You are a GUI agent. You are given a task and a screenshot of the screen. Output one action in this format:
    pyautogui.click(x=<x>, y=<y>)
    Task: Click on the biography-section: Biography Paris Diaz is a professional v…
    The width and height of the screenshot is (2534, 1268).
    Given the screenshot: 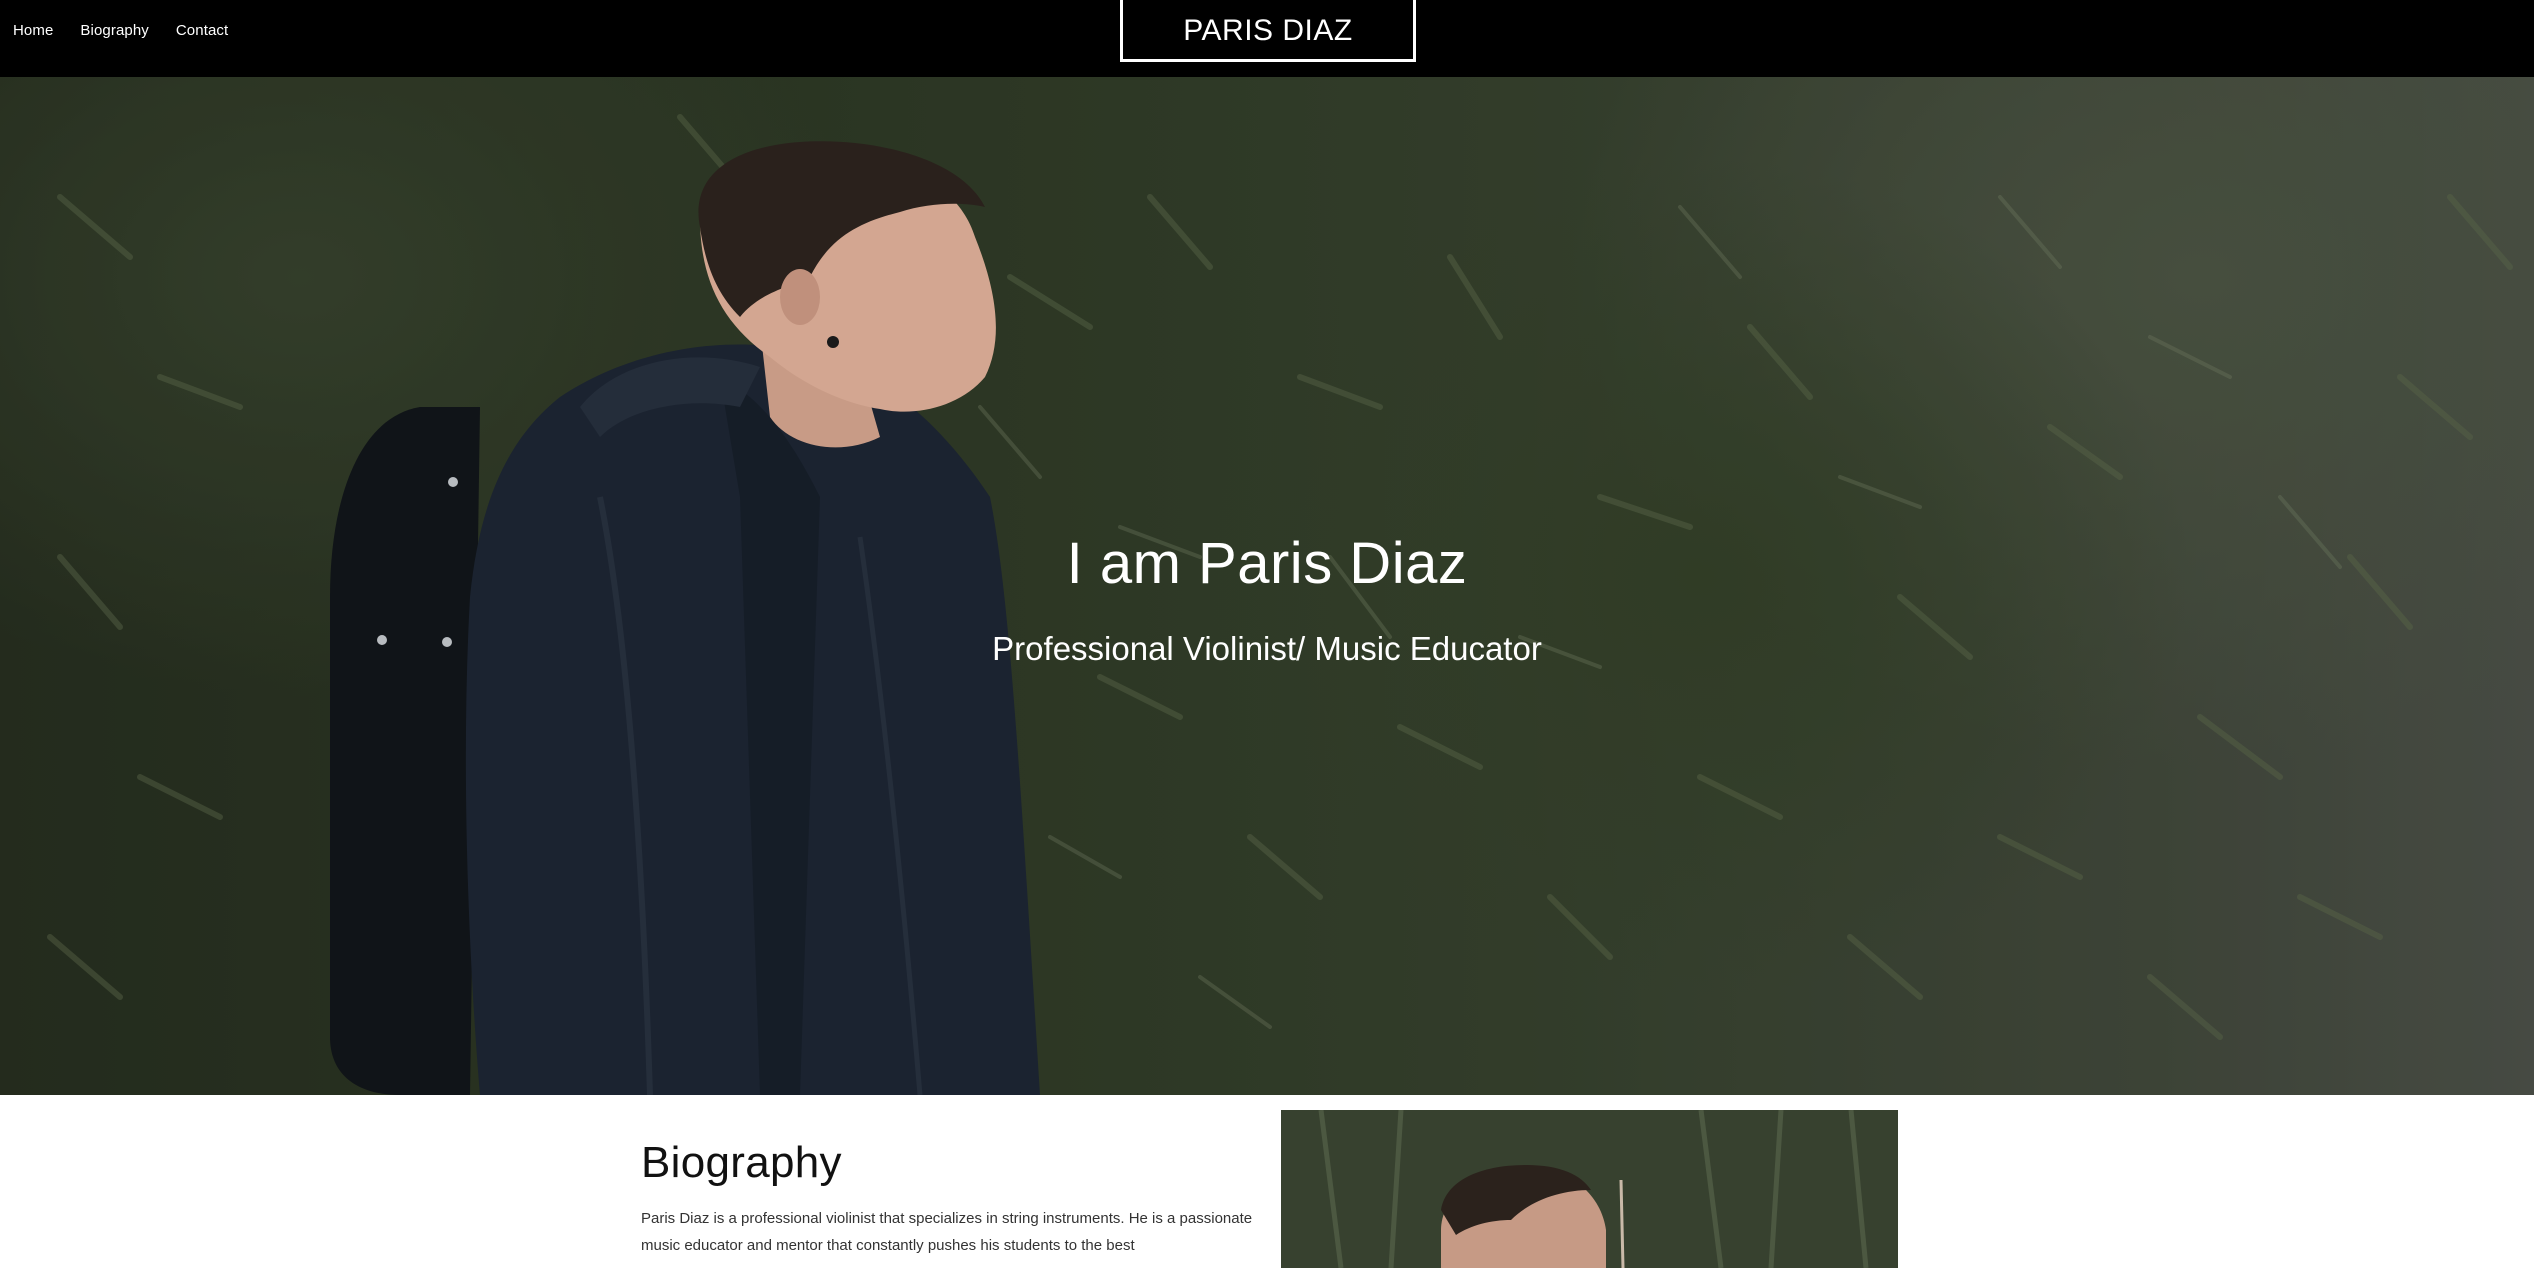 What is the action you would take?
    pyautogui.click(x=1267, y=1181)
    